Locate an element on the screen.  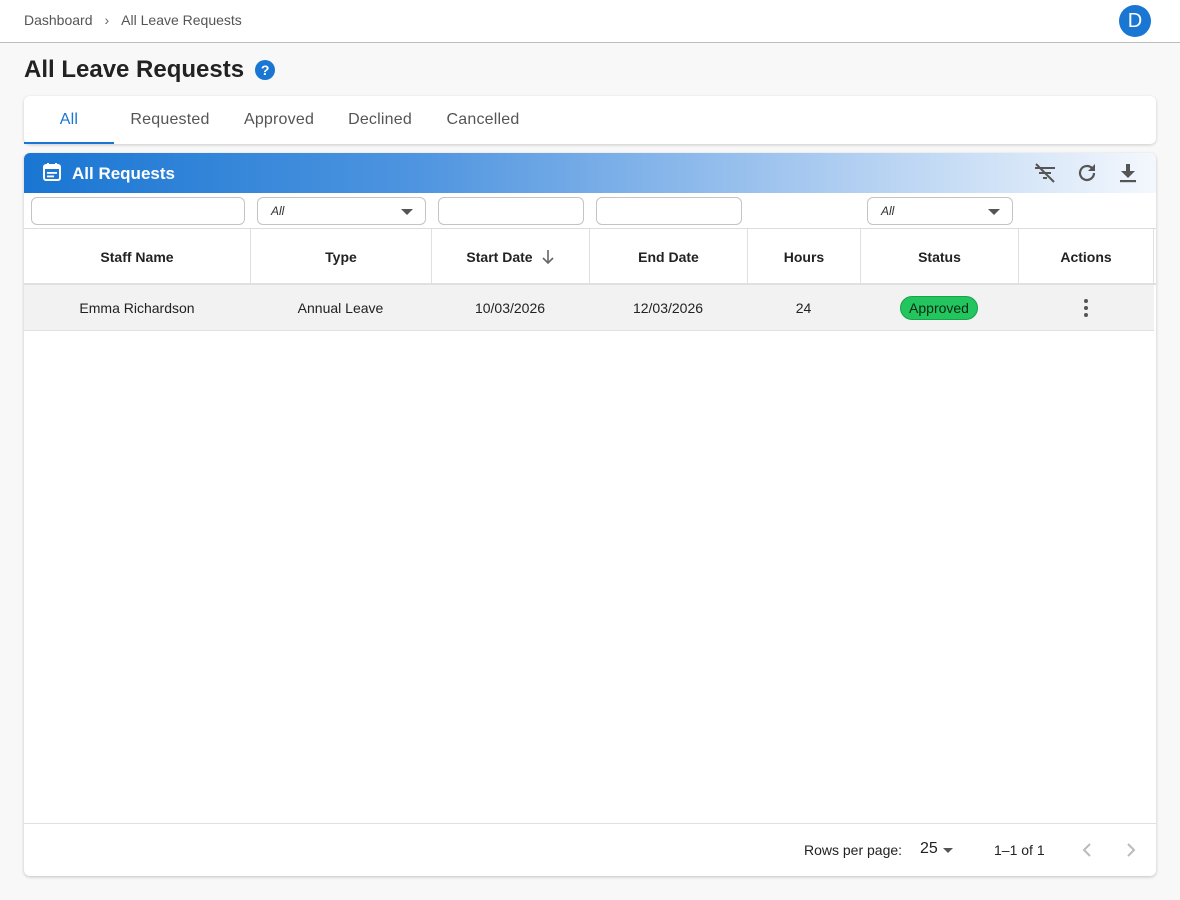
column-header-hours: Hours is located at coordinates (803, 257).